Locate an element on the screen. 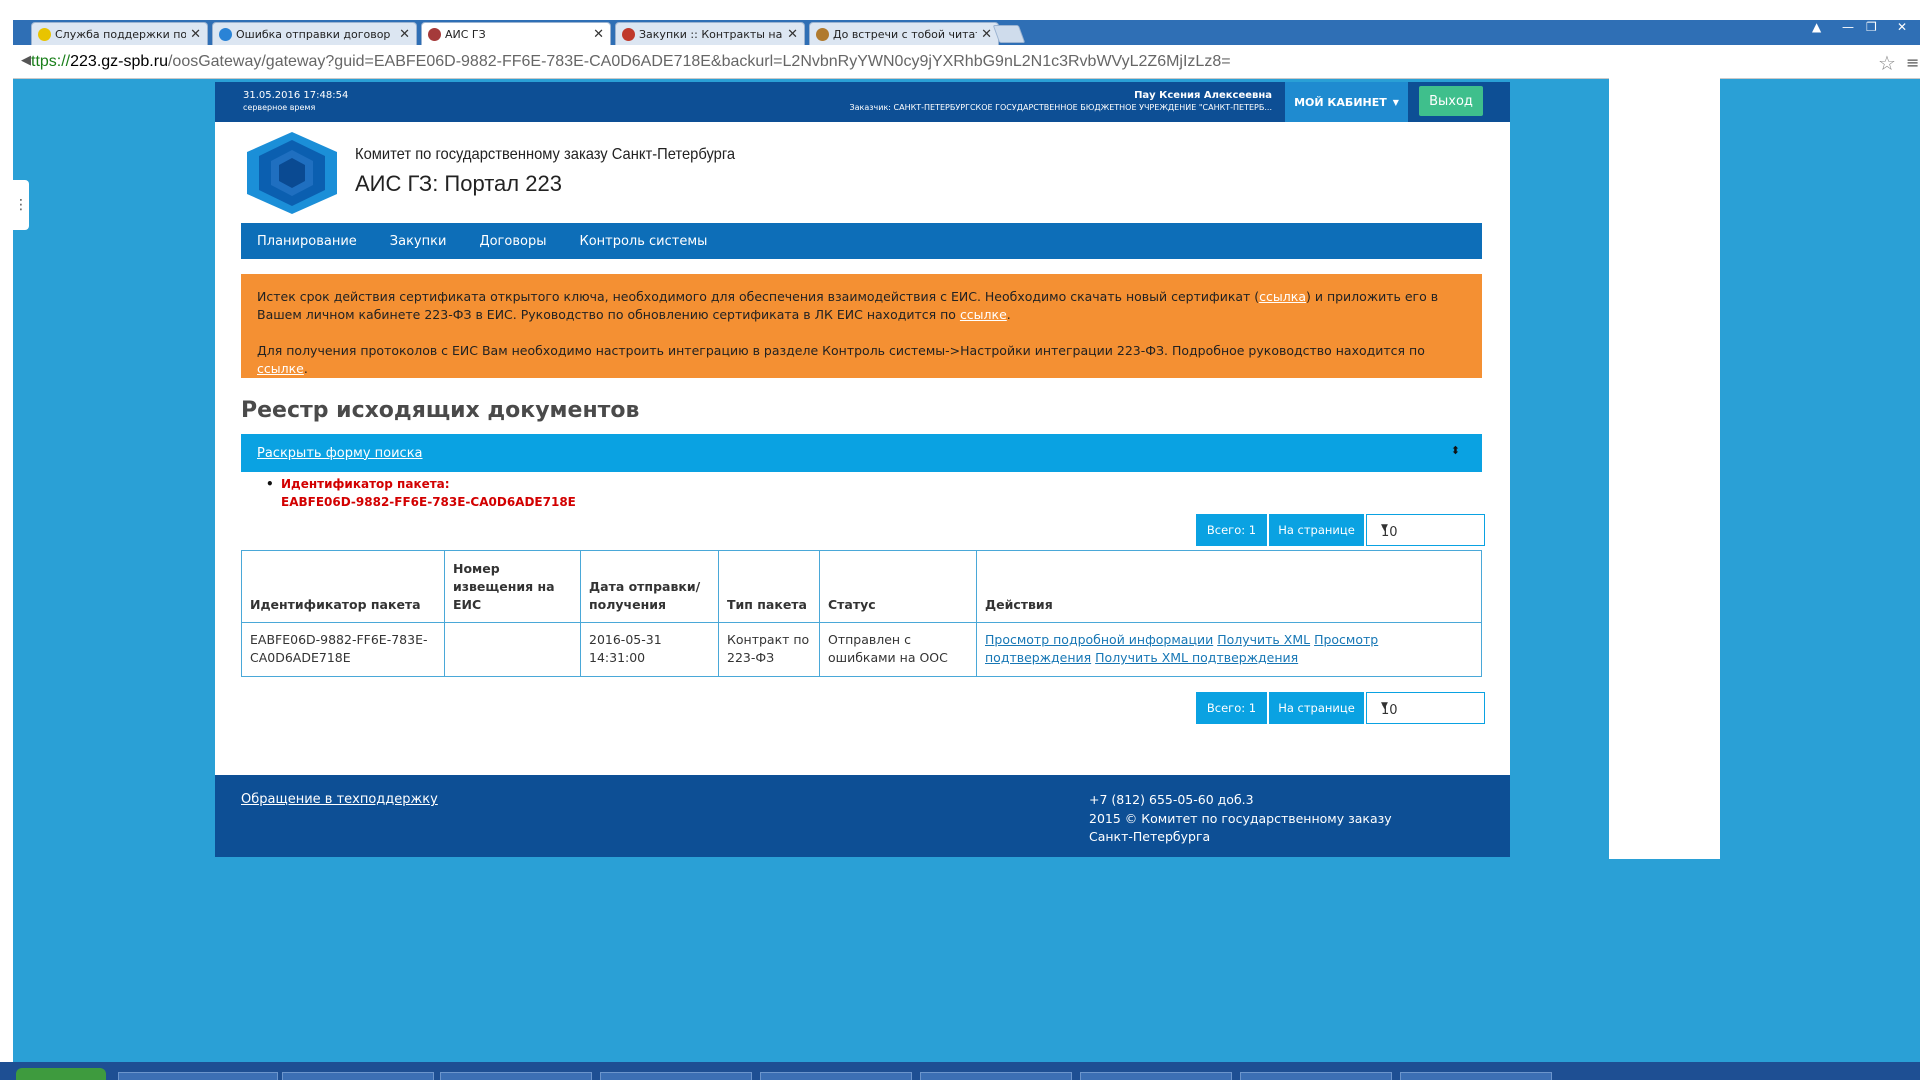 This screenshot has width=1920, height=1080. browser-tab: Служба поддержки пользо ✕ is located at coordinates (119, 33).